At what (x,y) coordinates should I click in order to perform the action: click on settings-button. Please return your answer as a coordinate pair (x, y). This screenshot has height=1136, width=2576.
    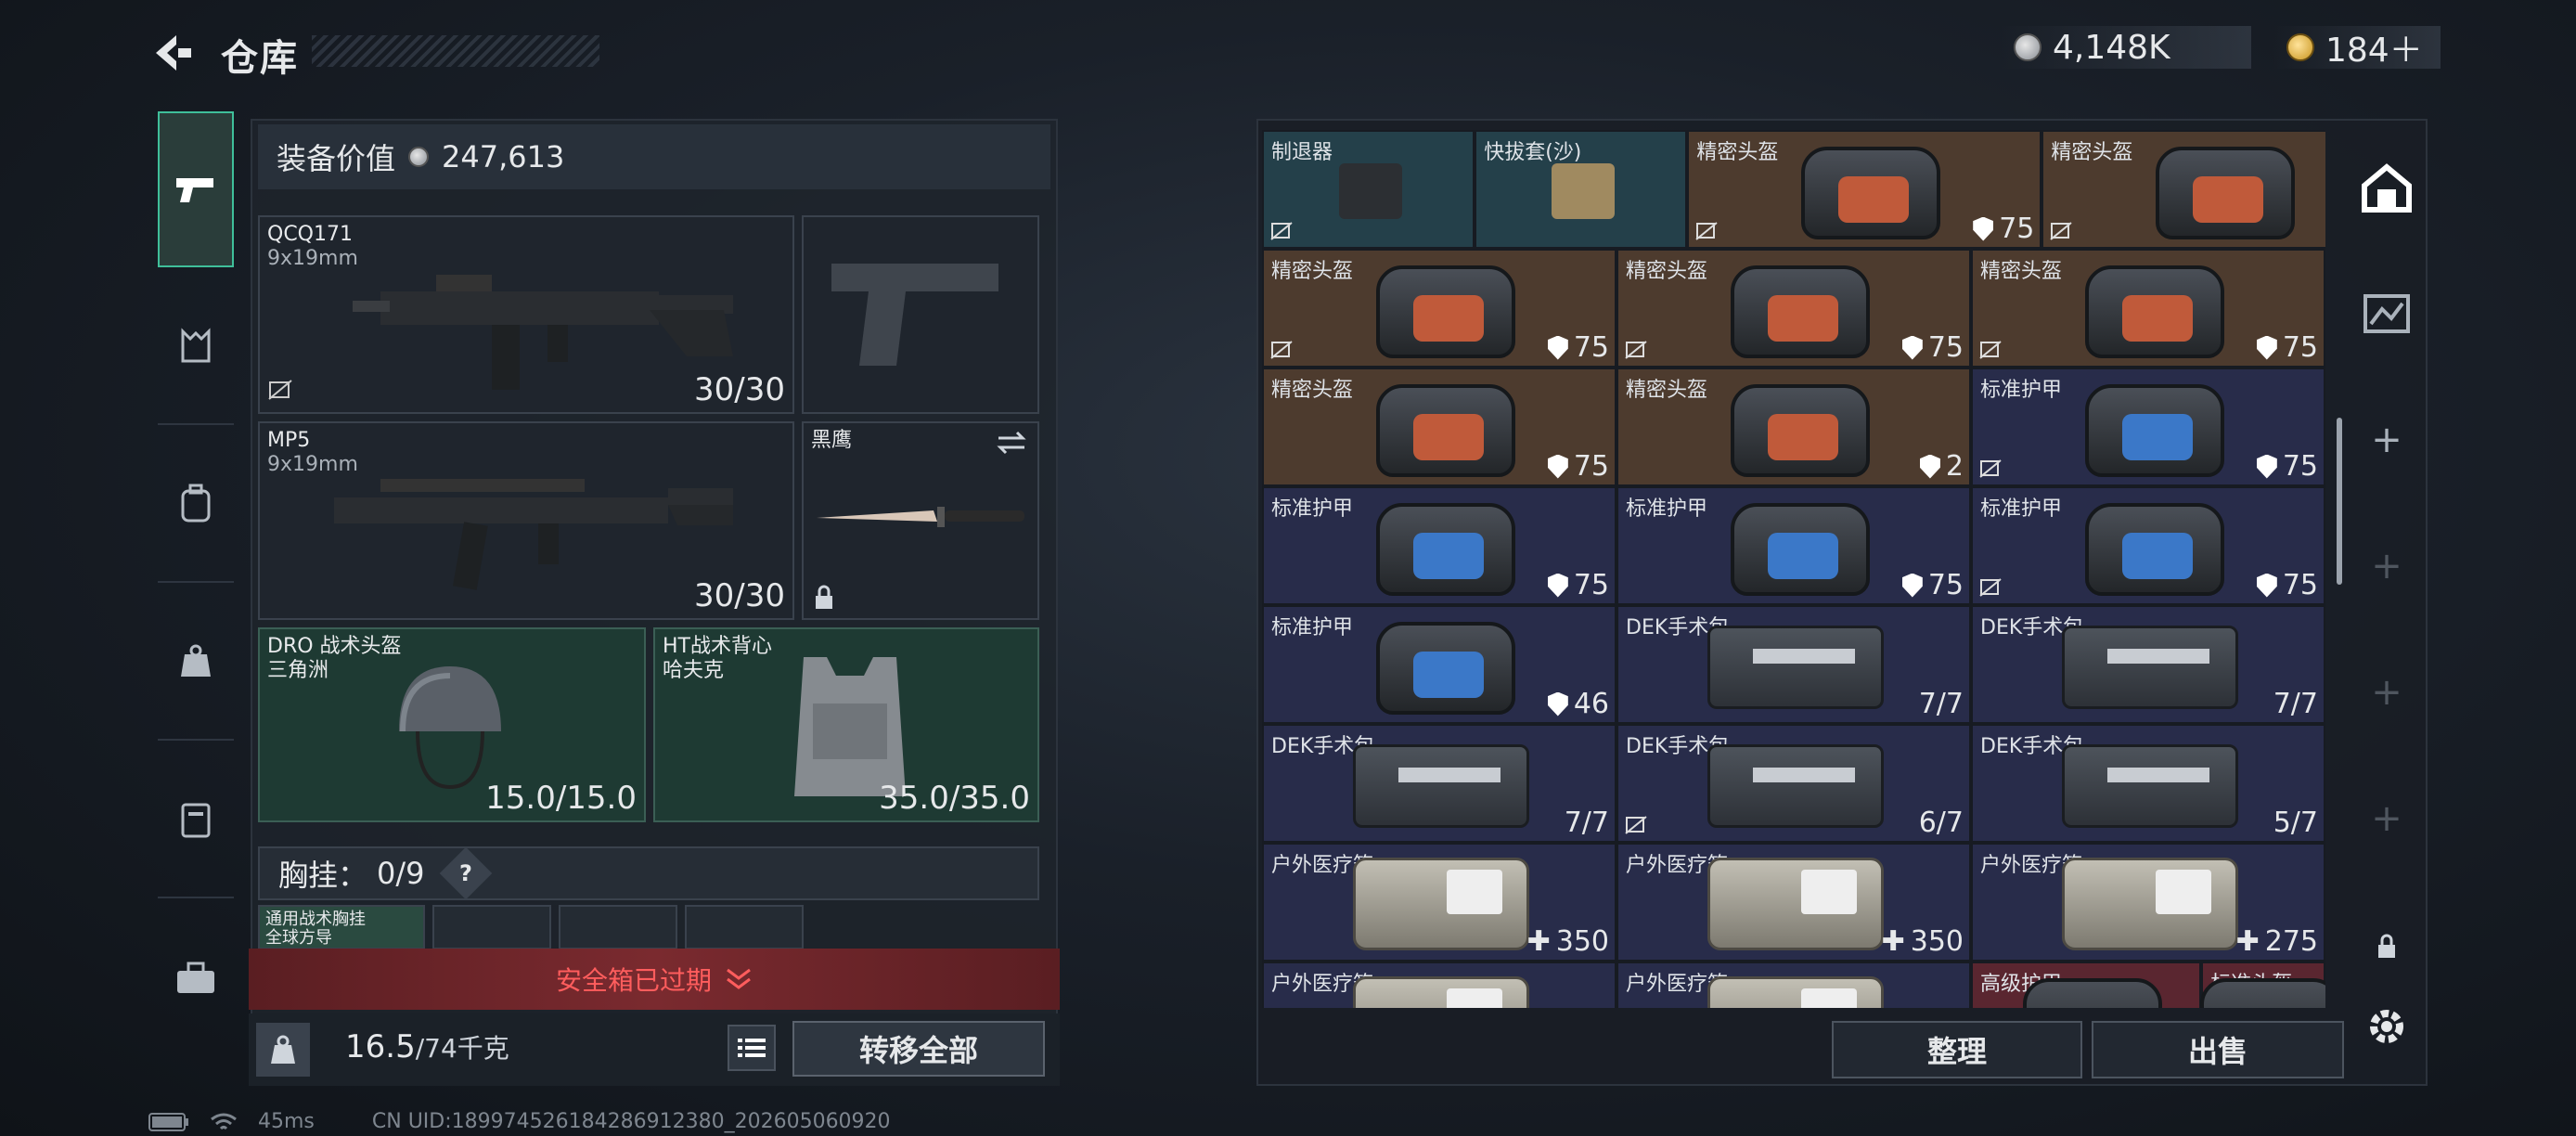
    Looking at the image, I should click on (2387, 1026).